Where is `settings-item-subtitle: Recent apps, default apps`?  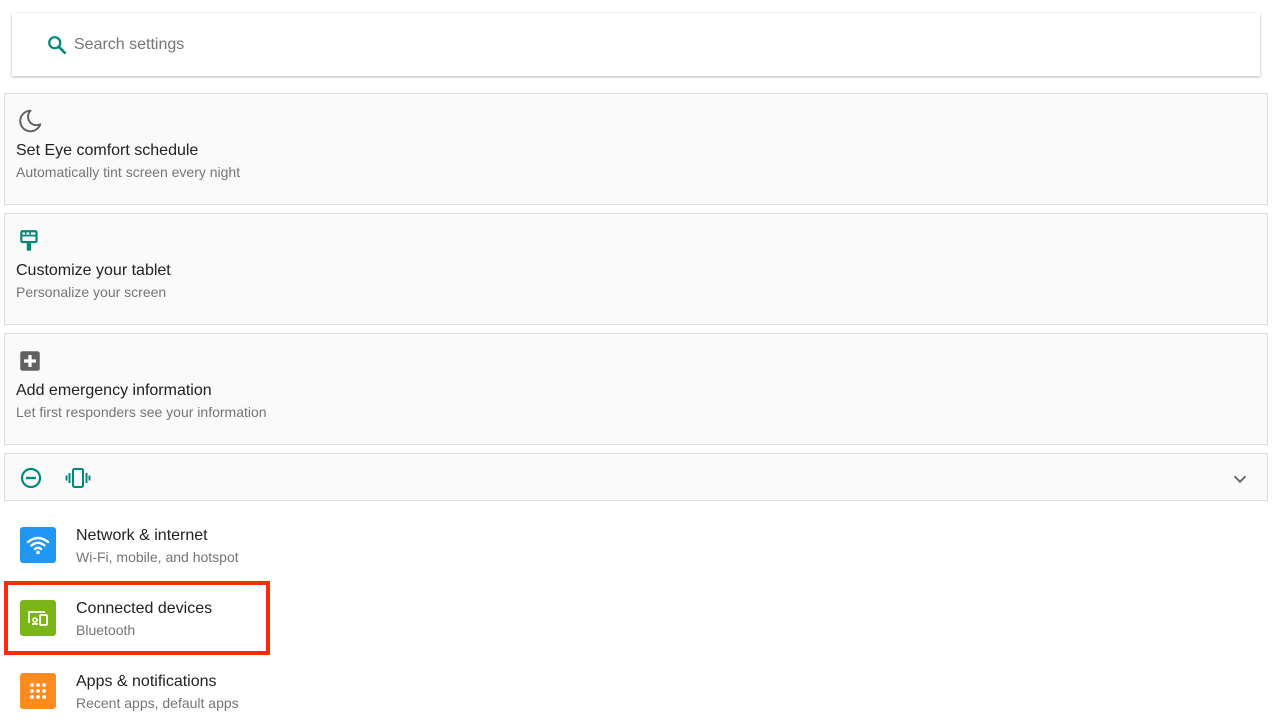 settings-item-subtitle: Recent apps, default apps is located at coordinates (157, 703).